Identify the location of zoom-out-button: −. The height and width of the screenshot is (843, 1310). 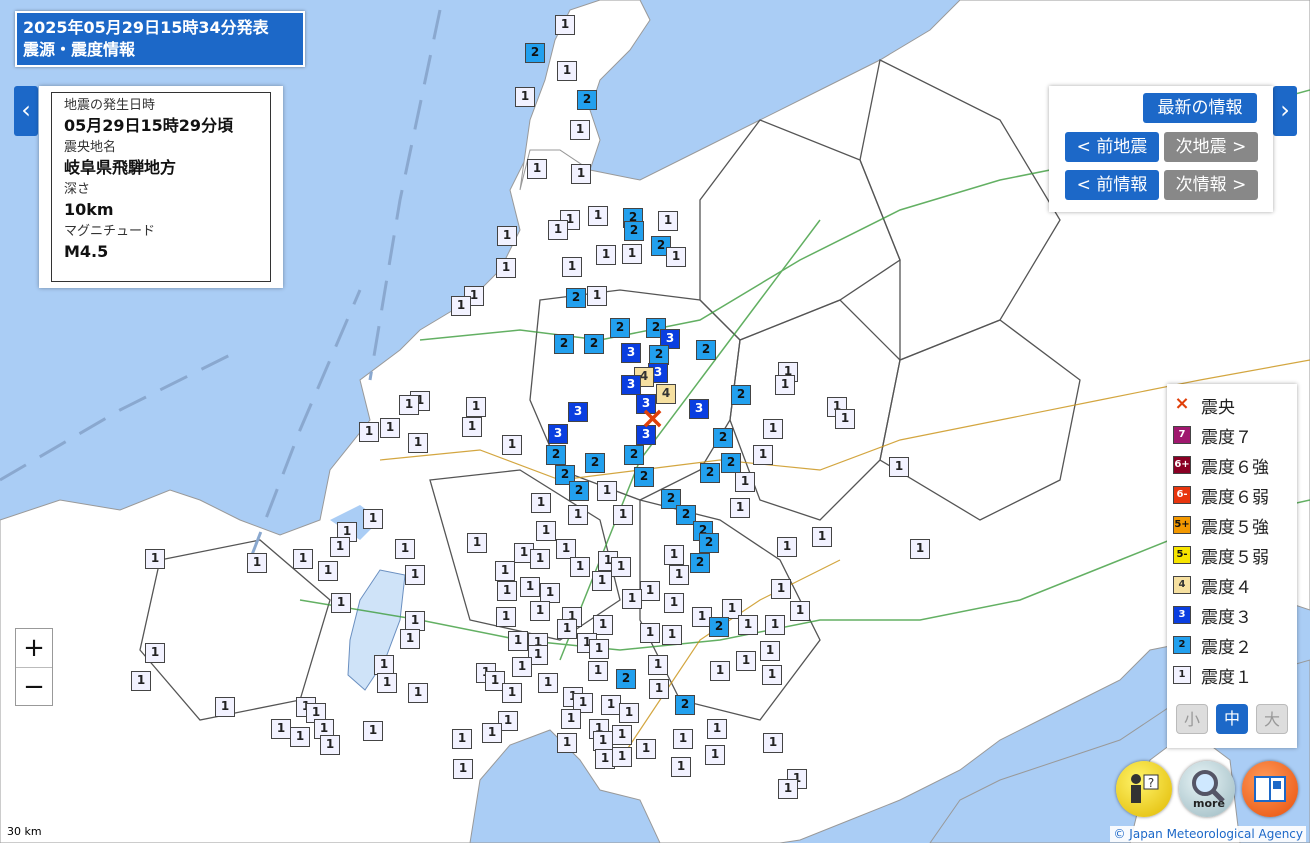
(34, 687).